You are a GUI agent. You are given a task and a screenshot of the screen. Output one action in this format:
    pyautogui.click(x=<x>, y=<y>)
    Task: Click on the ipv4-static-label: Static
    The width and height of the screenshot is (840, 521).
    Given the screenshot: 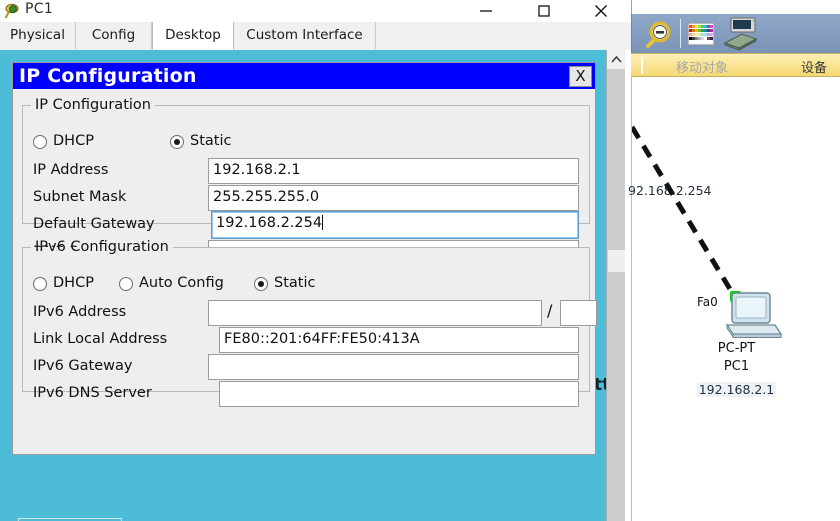 What is the action you would take?
    pyautogui.click(x=211, y=141)
    